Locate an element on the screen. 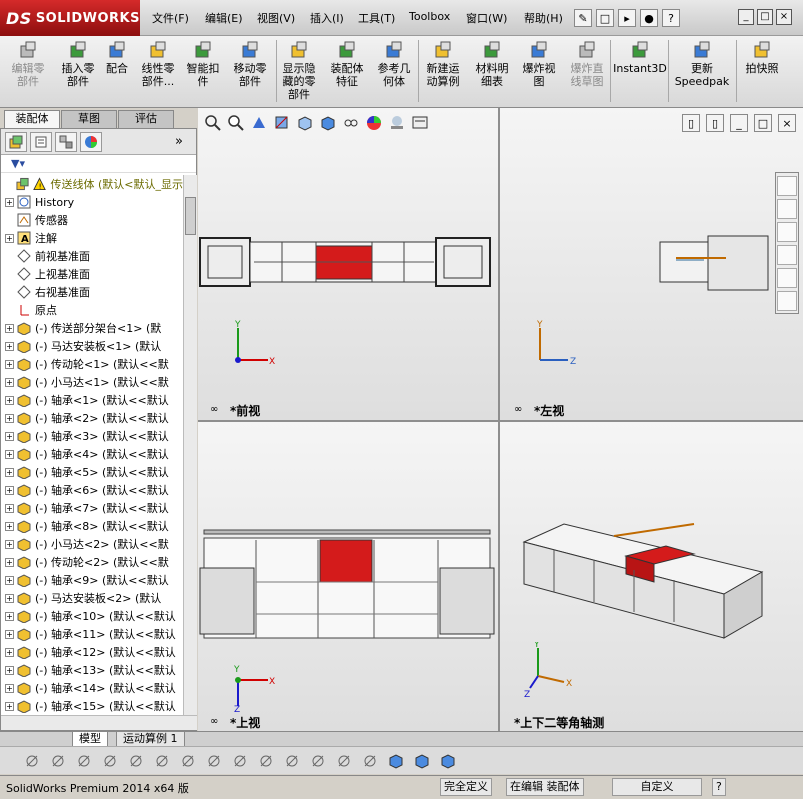  command-update-speedpak: 更新 Speedpak is located at coordinates (702, 64).